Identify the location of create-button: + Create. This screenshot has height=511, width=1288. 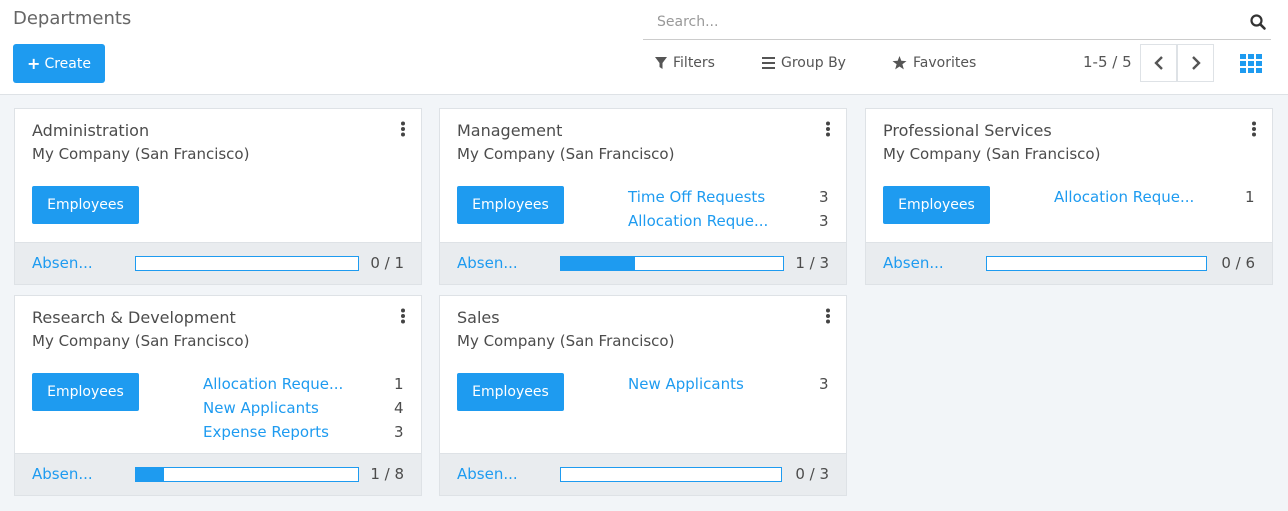
(59, 63).